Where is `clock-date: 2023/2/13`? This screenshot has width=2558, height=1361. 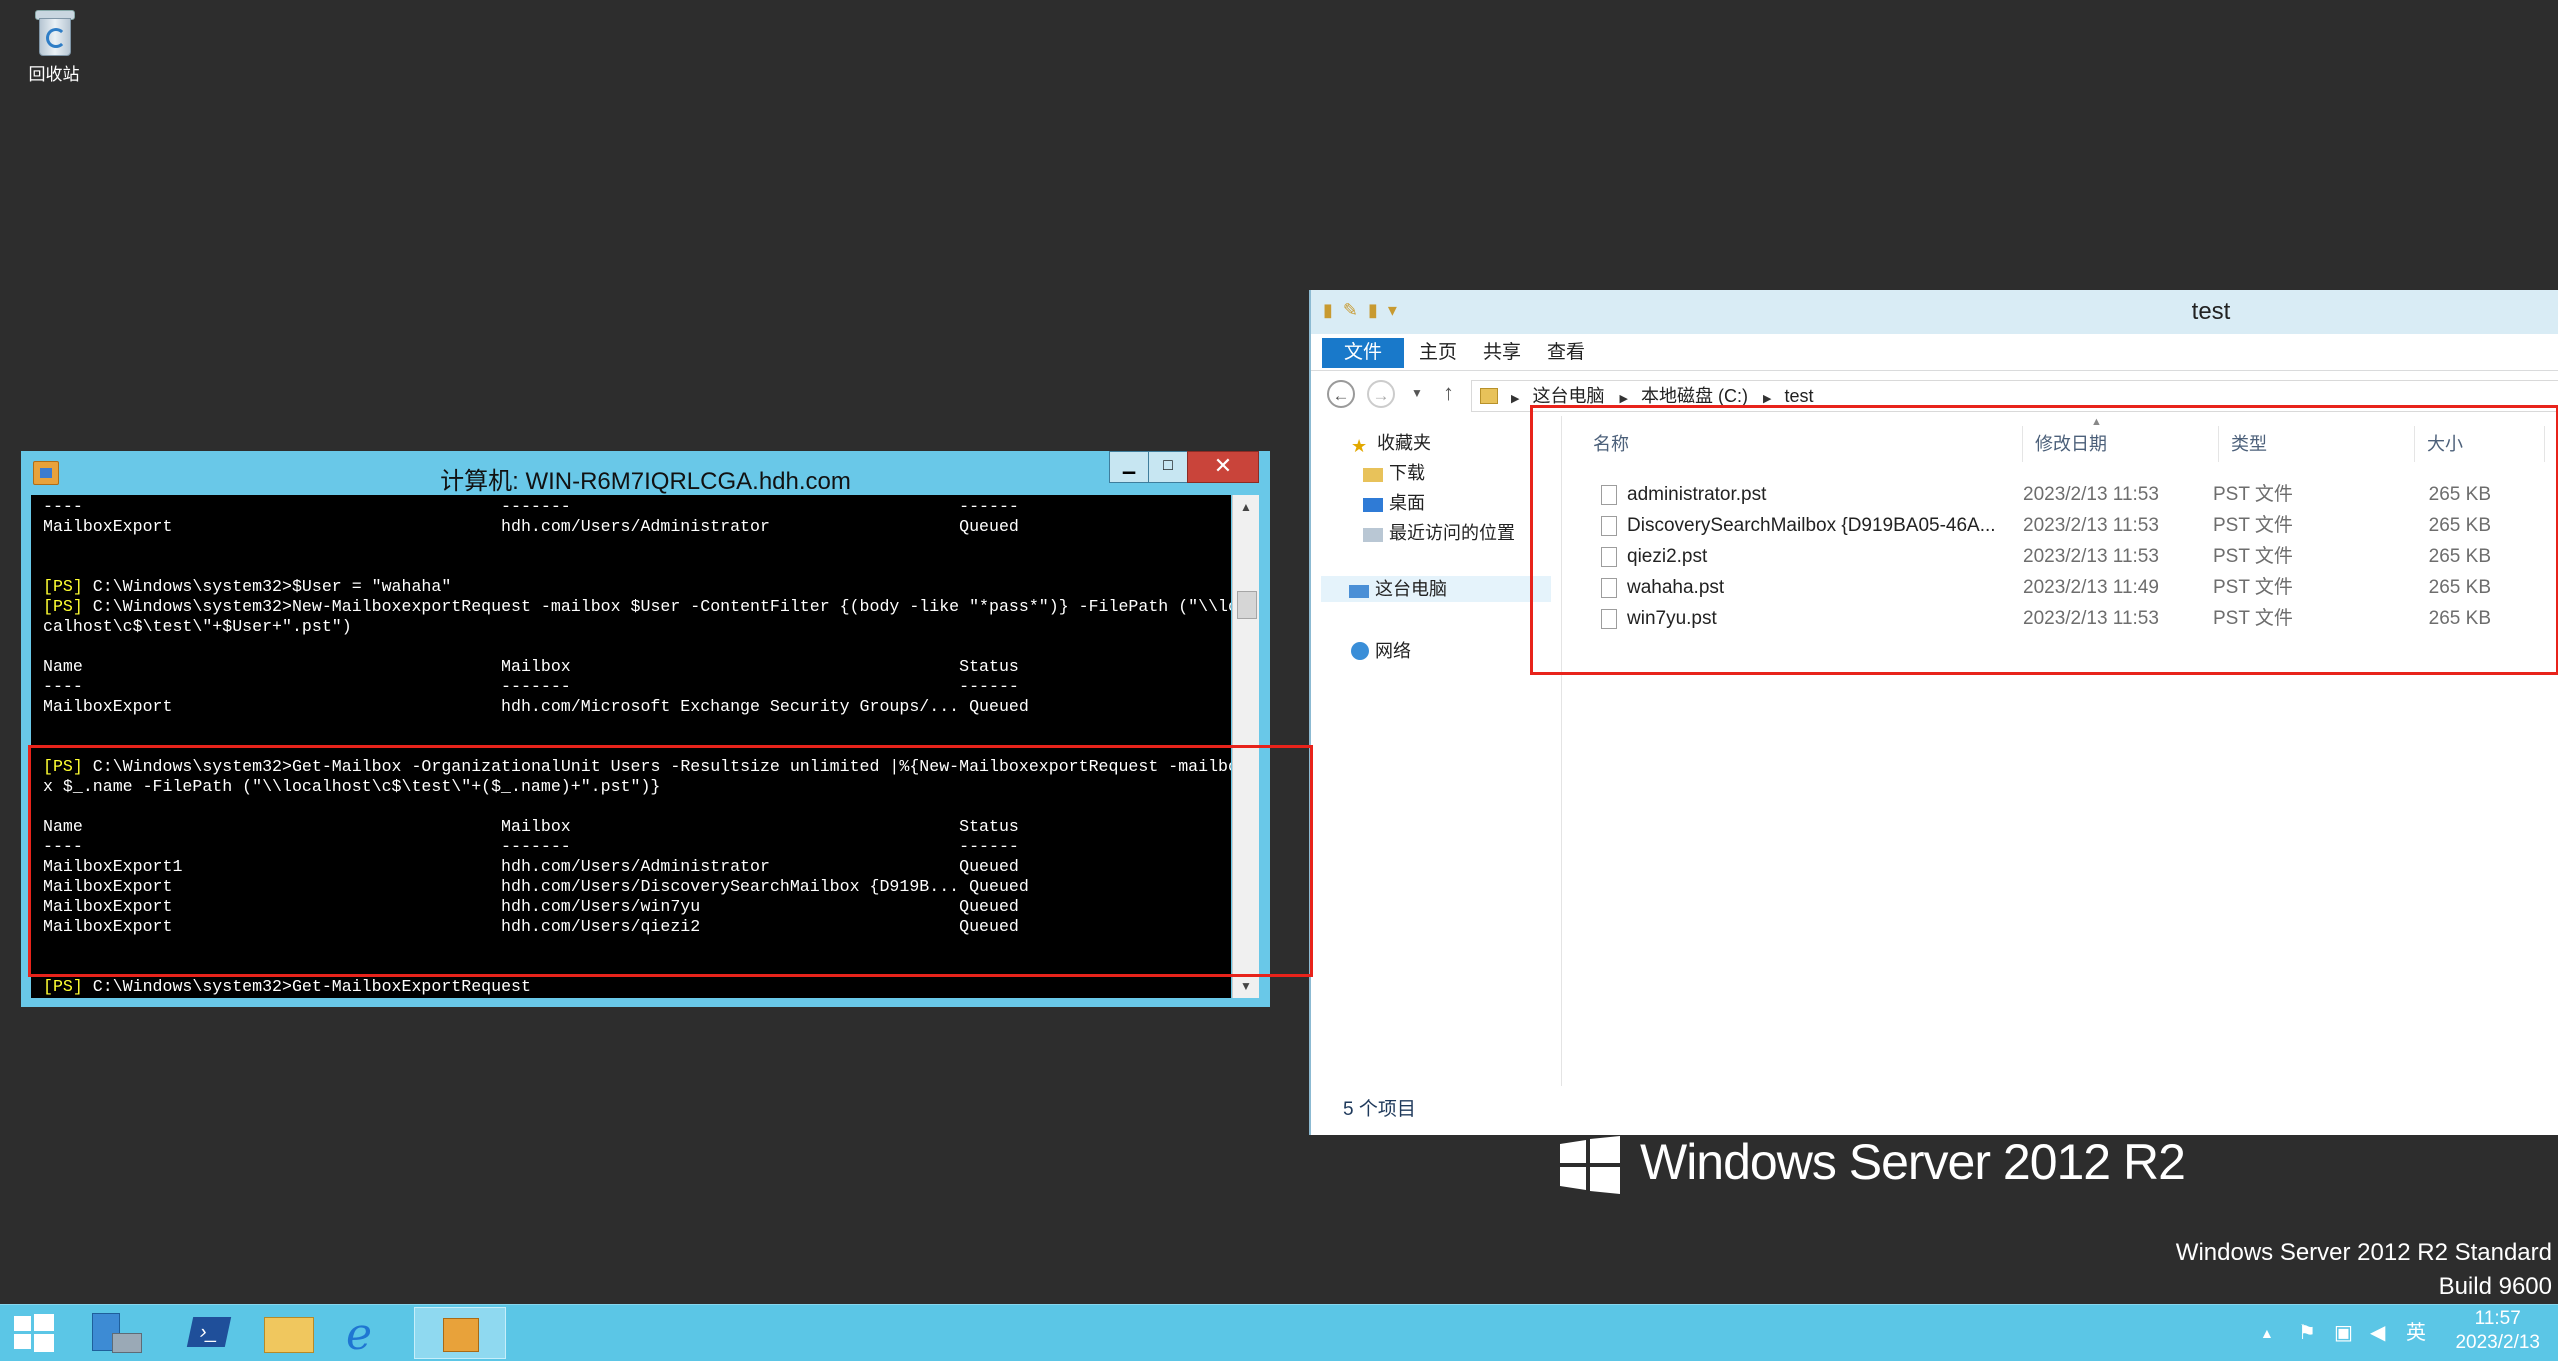
clock-date: 2023/2/13 is located at coordinates (2497, 1342).